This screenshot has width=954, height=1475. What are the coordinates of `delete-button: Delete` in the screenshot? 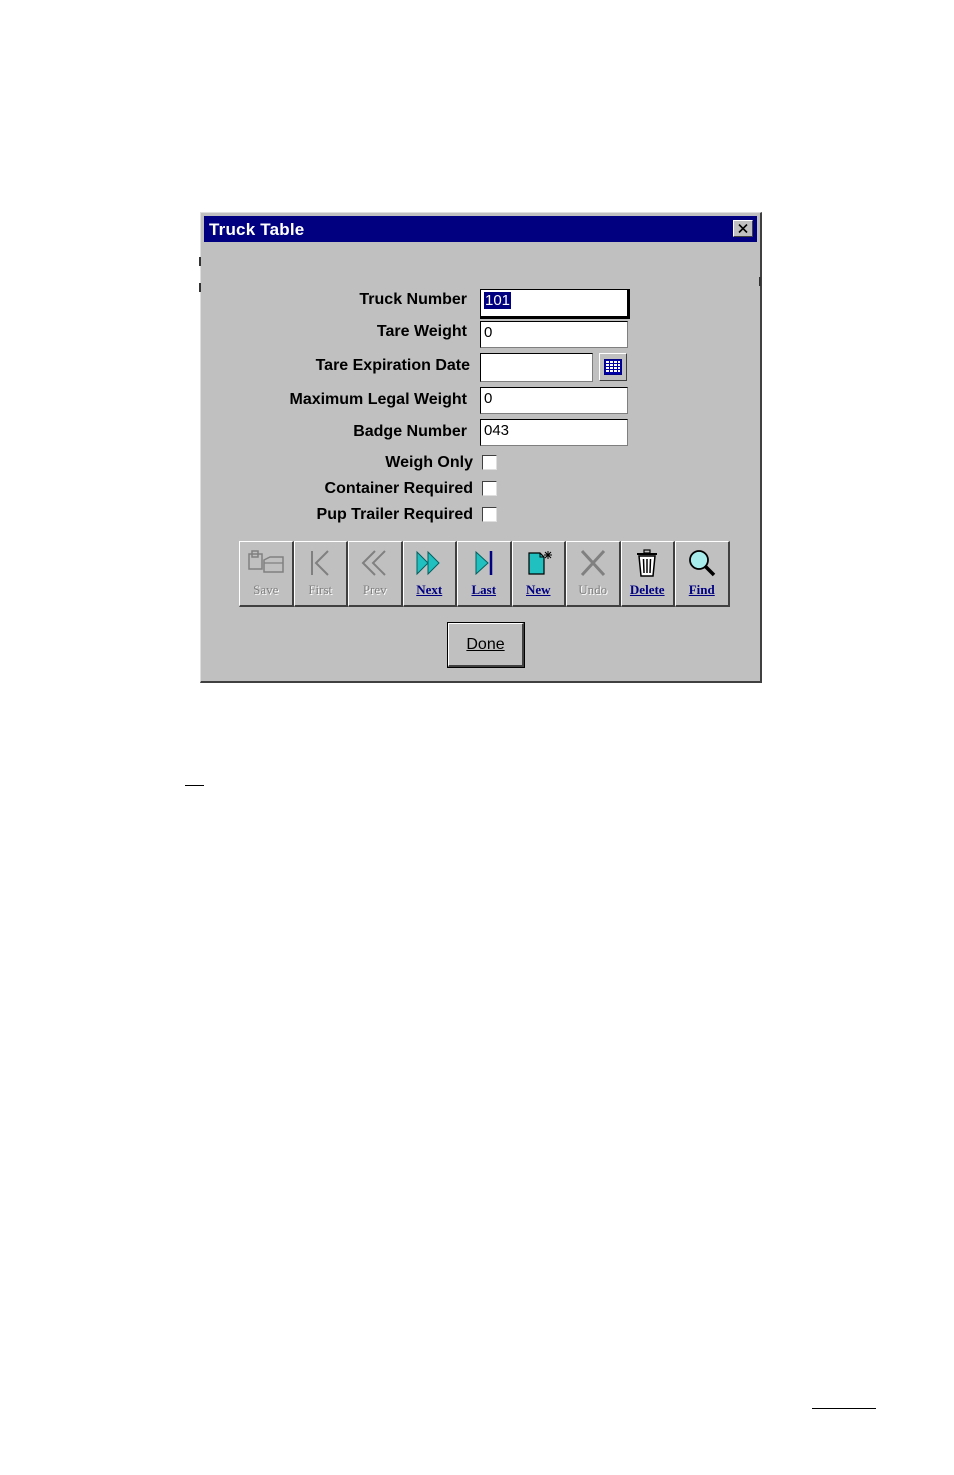 It's located at (647, 574).